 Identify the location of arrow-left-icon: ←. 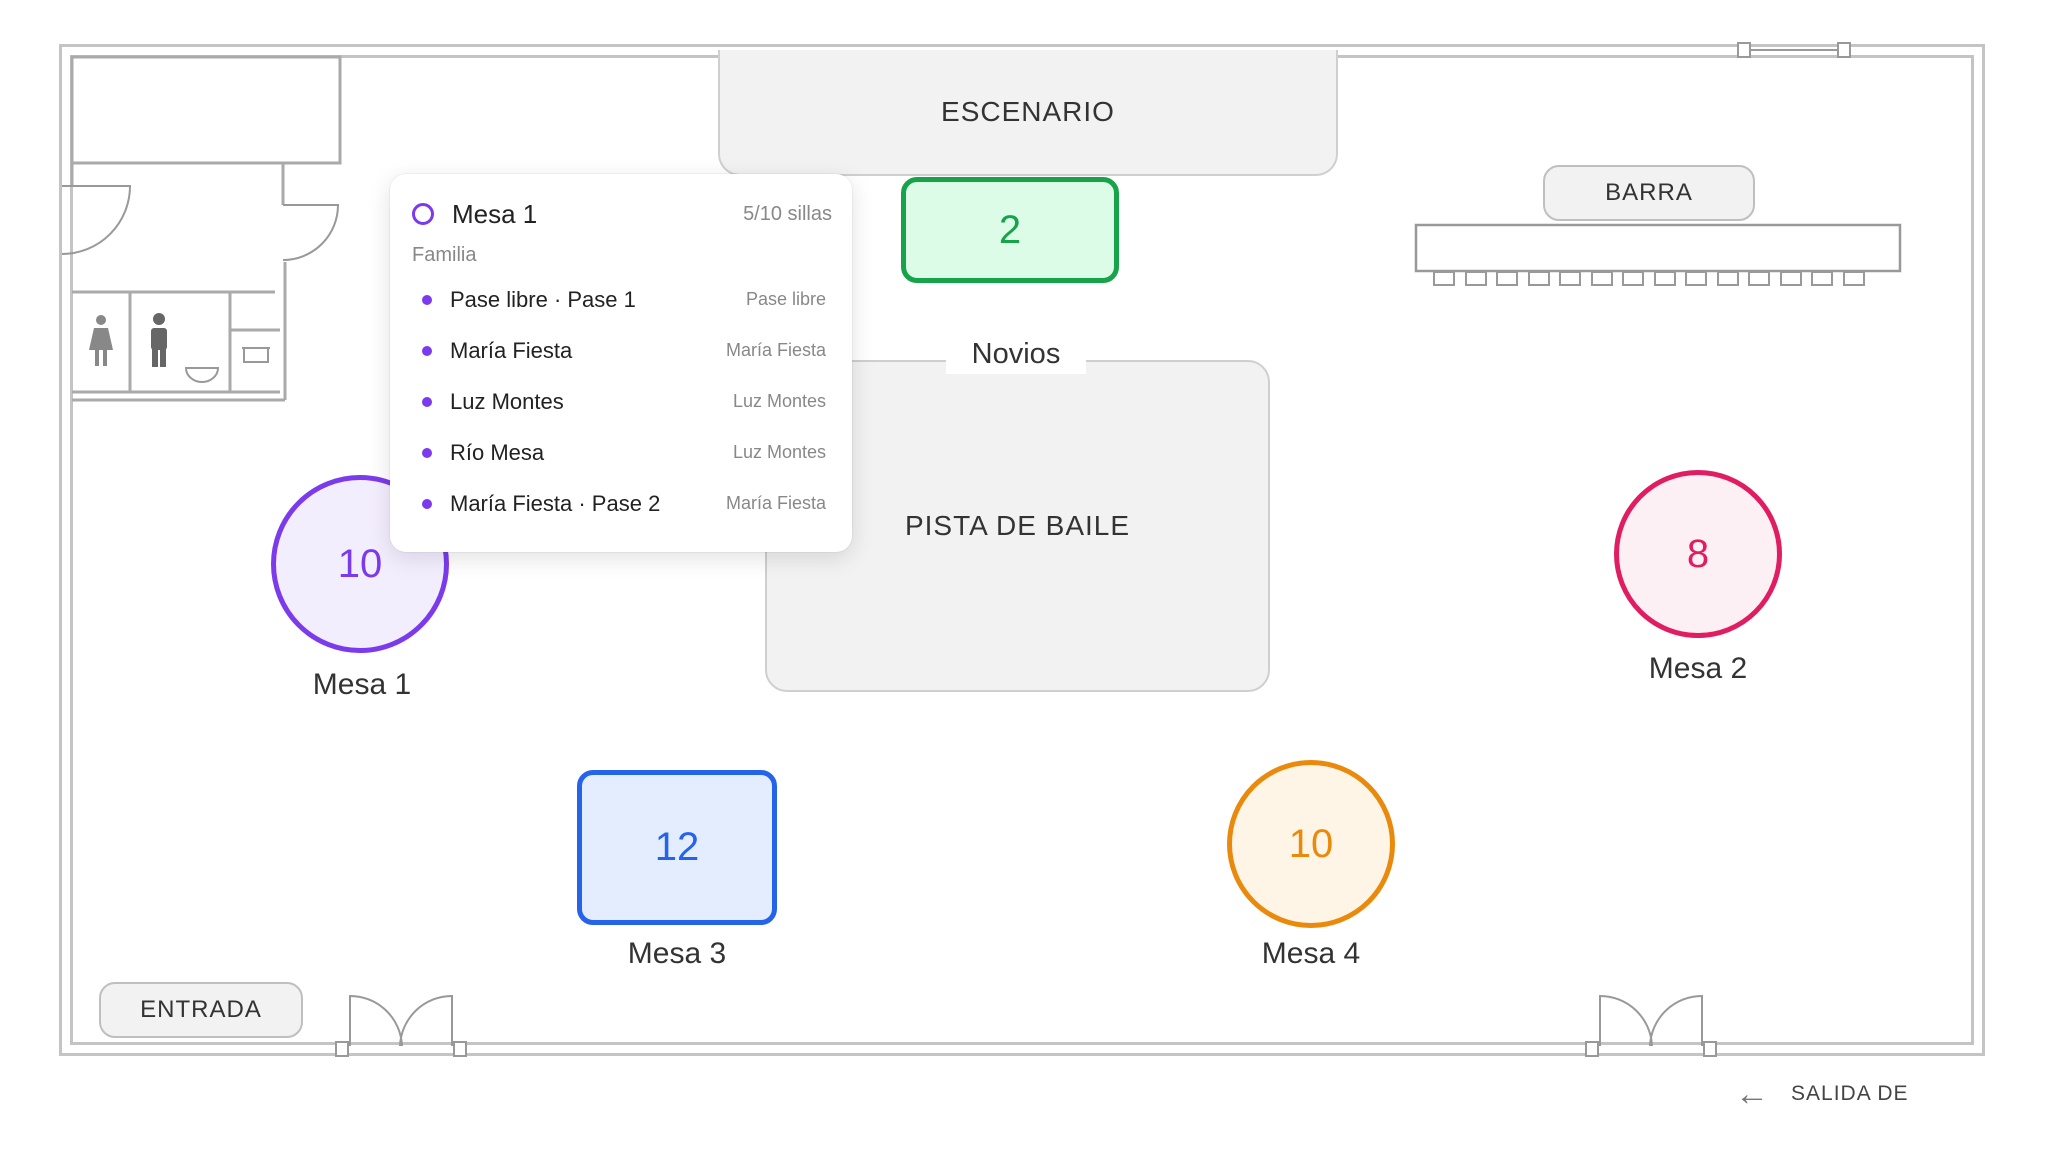
(1752, 1094).